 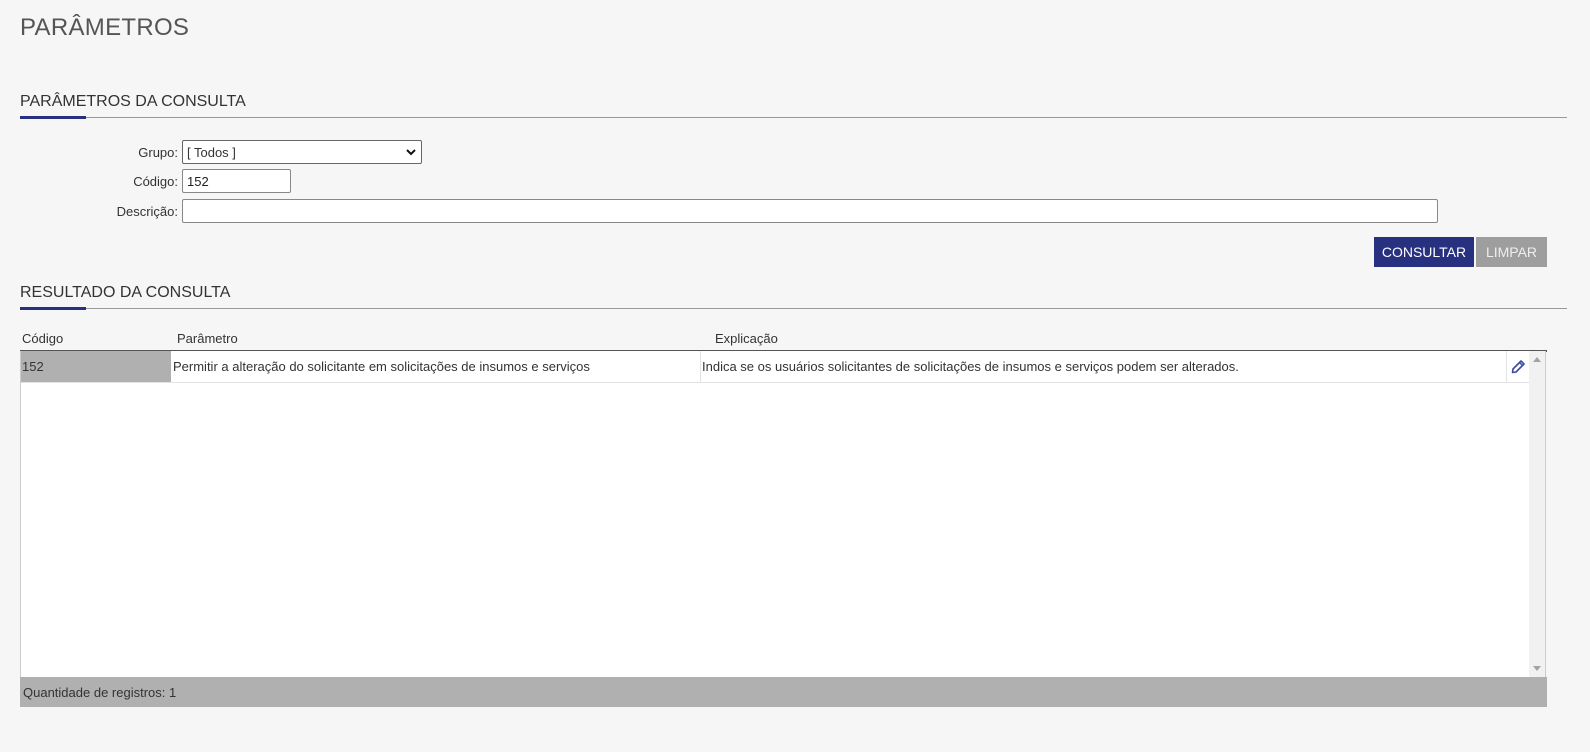 I want to click on clear-button: LIMPAR, so click(x=1511, y=252).